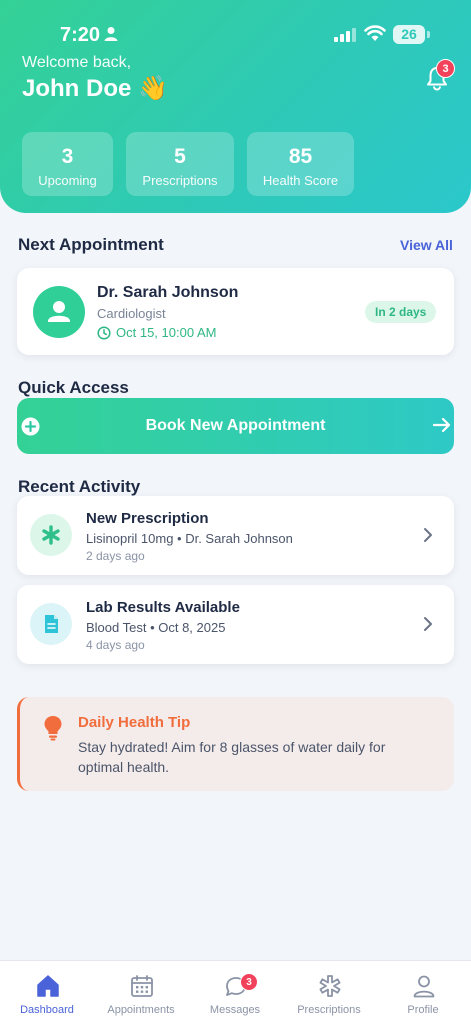  What do you see at coordinates (375, 33) in the screenshot?
I see `wifi-icon` at bounding box center [375, 33].